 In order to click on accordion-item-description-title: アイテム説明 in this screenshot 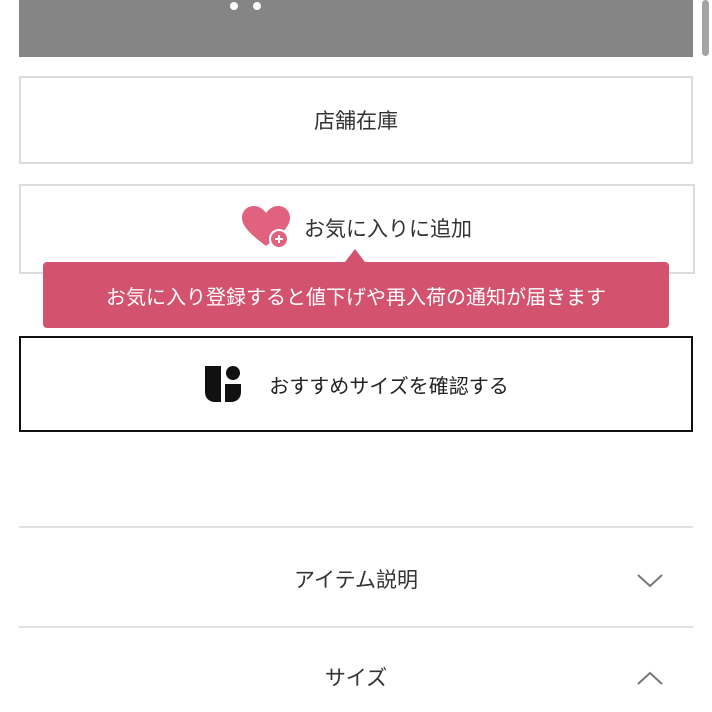, I will do `click(356, 580)`.